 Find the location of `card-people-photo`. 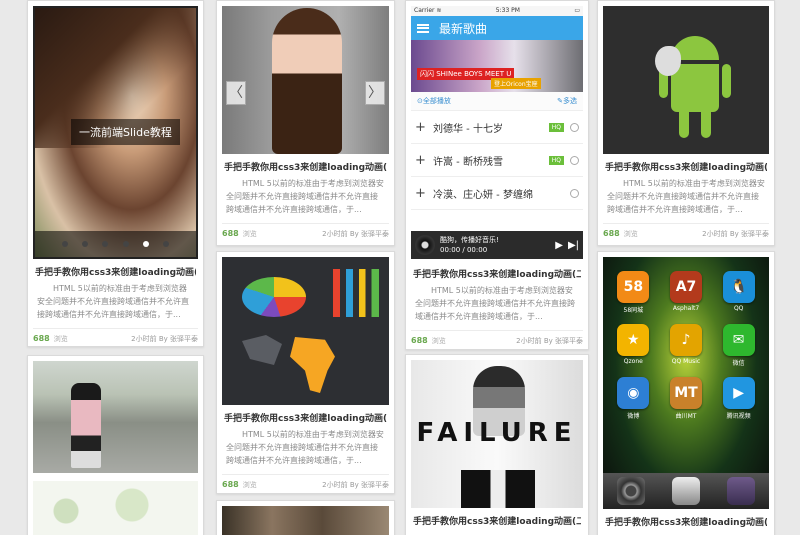

card-people-photo is located at coordinates (305, 517).